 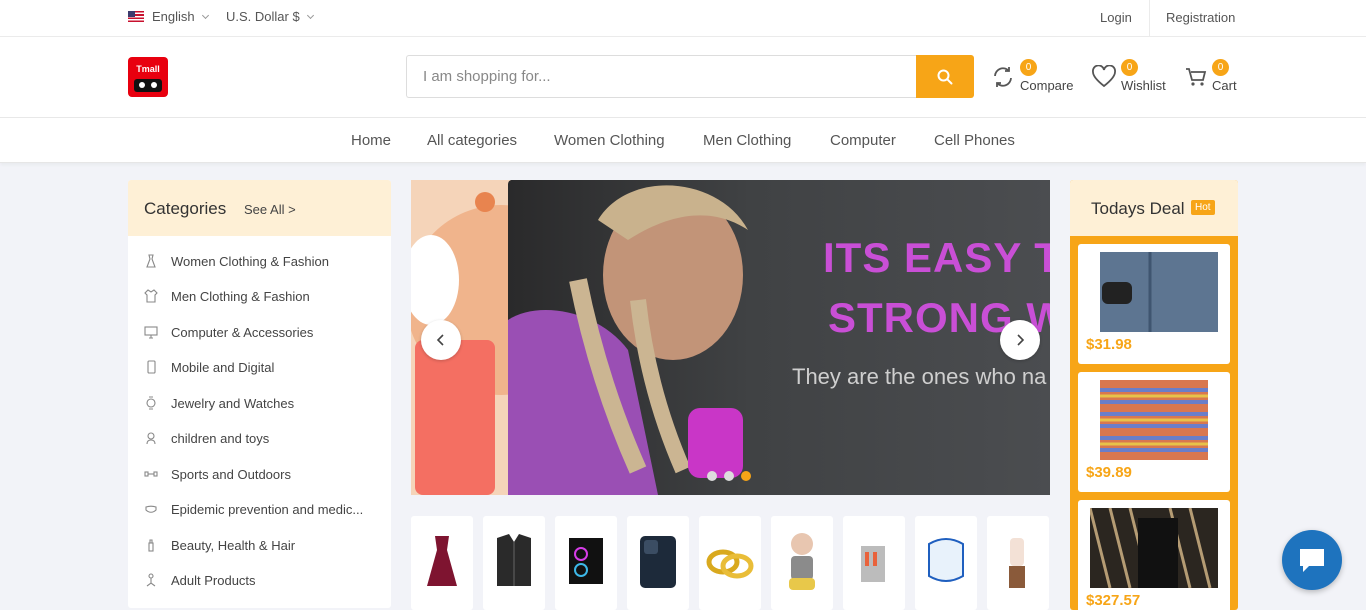 What do you see at coordinates (1116, 17) in the screenshot?
I see `login-link: Login` at bounding box center [1116, 17].